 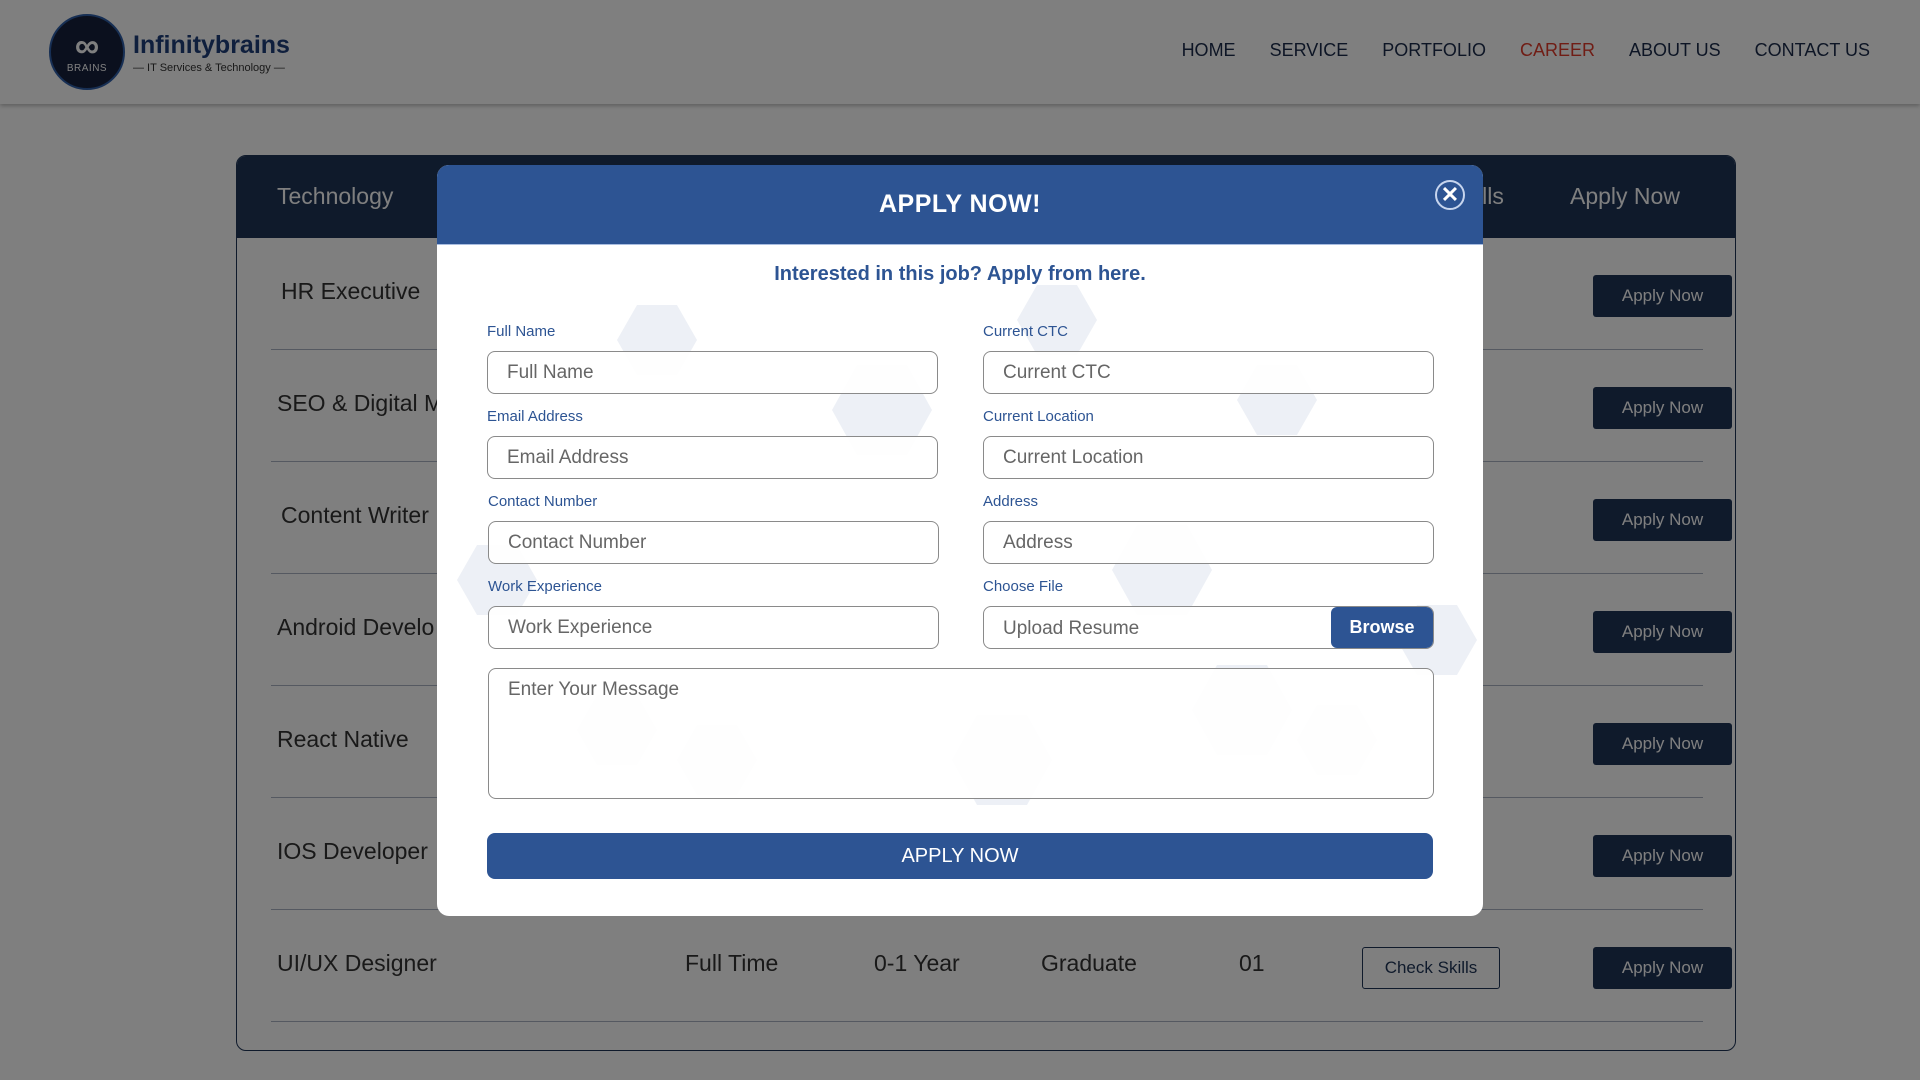 I want to click on upload-resume-placeholder: Upload Resume, so click(x=1071, y=628).